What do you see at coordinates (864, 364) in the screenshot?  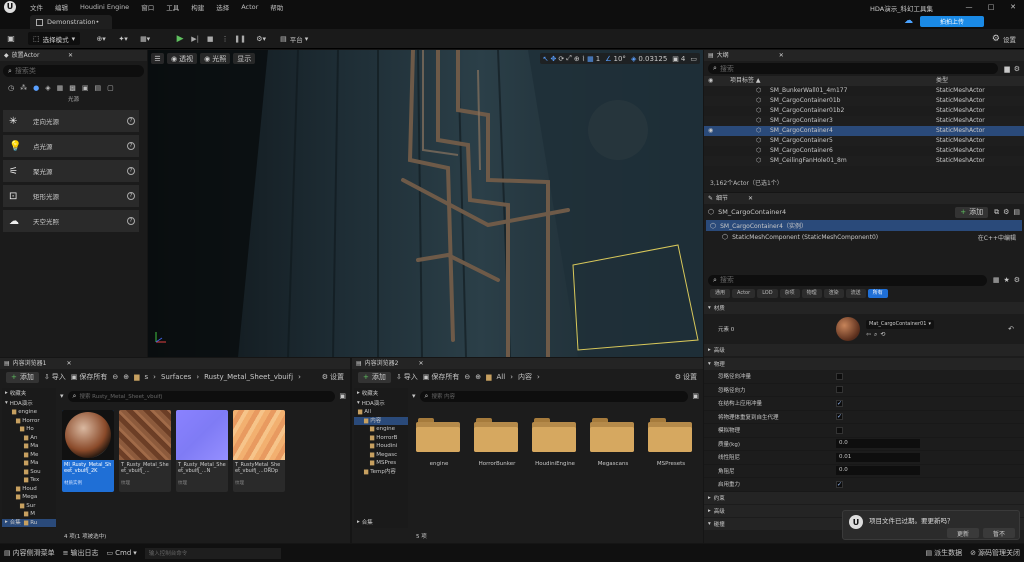 I see `section-physics: ▾ 物理` at bounding box center [864, 364].